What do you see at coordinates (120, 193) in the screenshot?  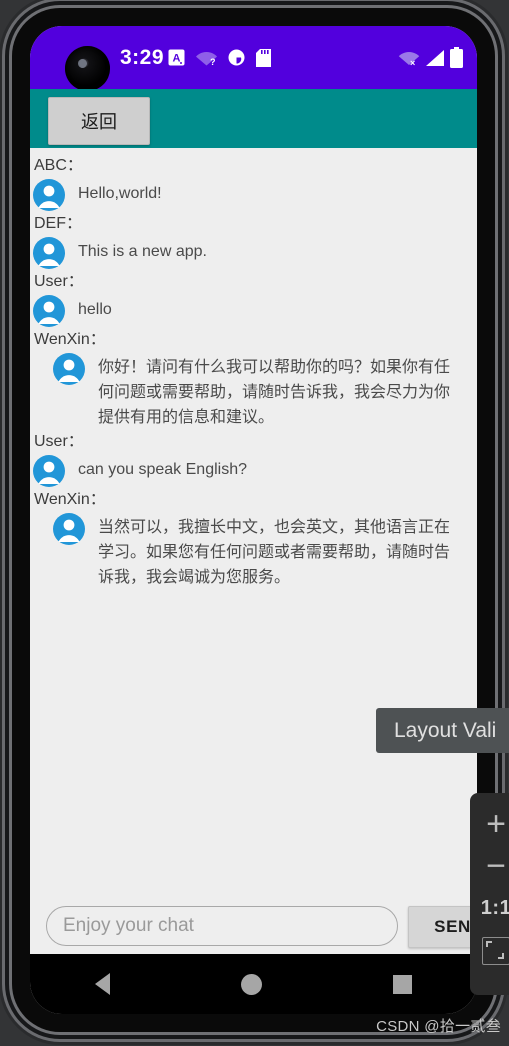 I see `message-text: Hello,world!` at bounding box center [120, 193].